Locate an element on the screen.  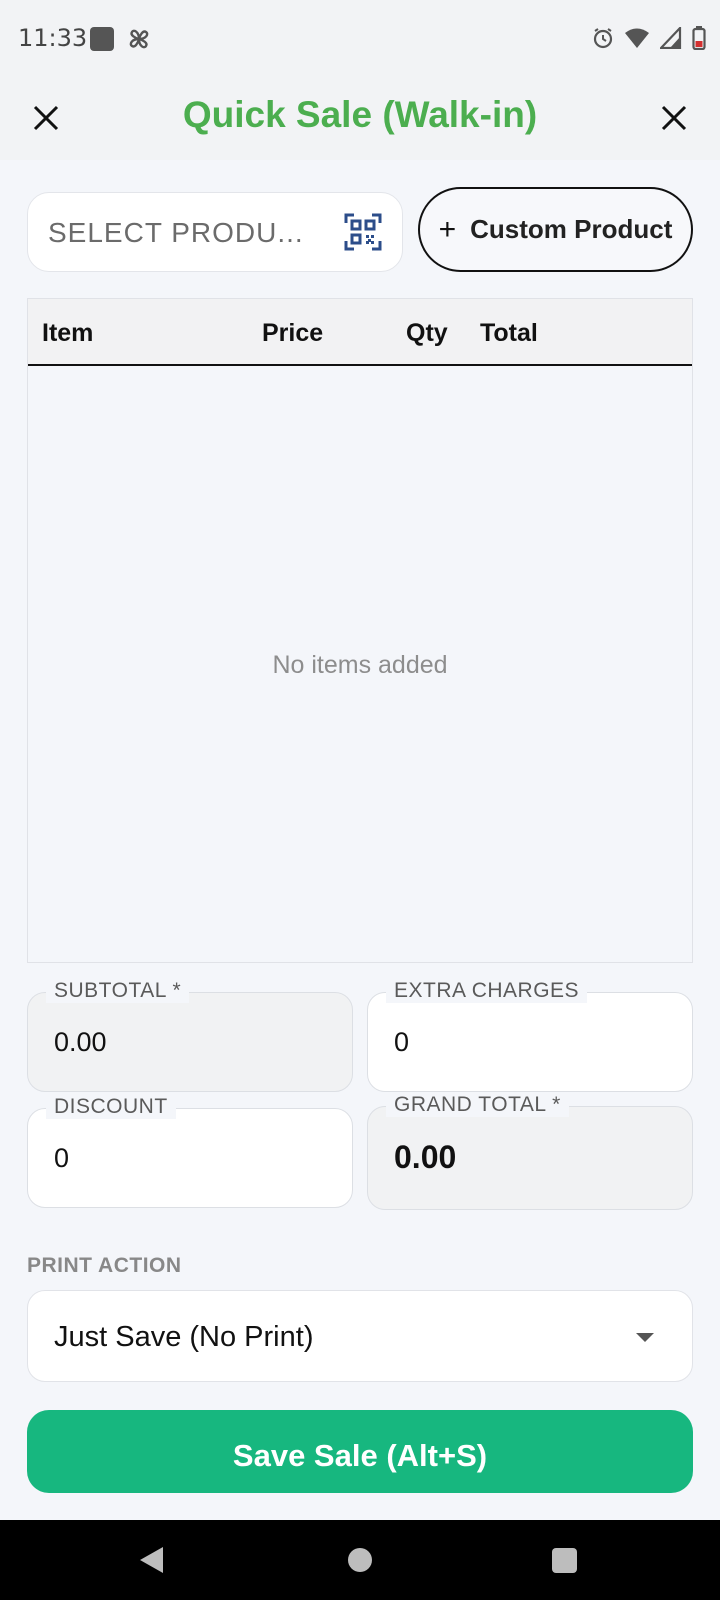
empty-state-message: No items added is located at coordinates (360, 665).